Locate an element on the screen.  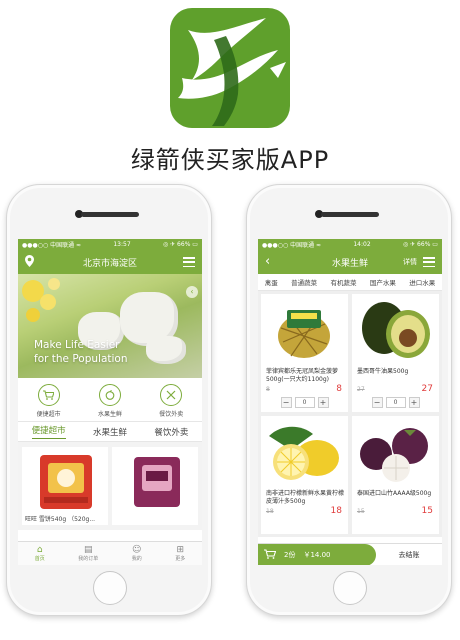
original-price: 8 is located at coordinates (268, 389).